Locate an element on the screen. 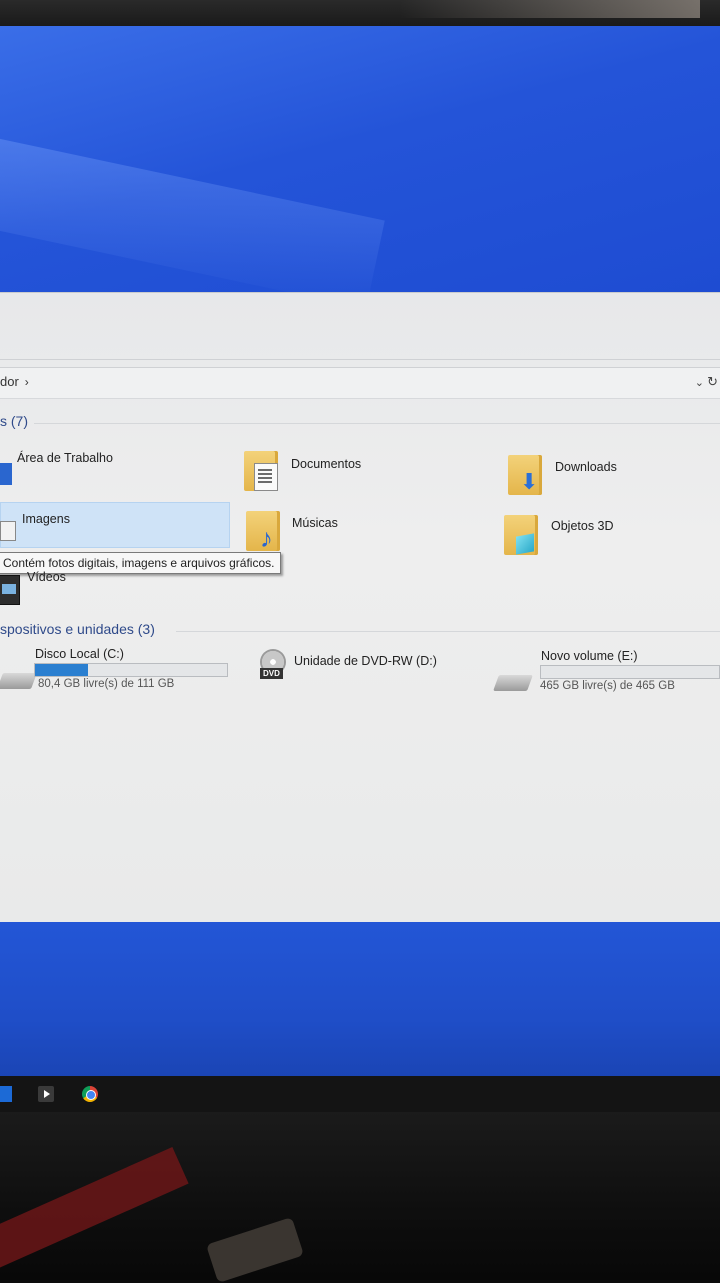 The image size is (720, 1283). monitor-bezel-top is located at coordinates (360, 13).